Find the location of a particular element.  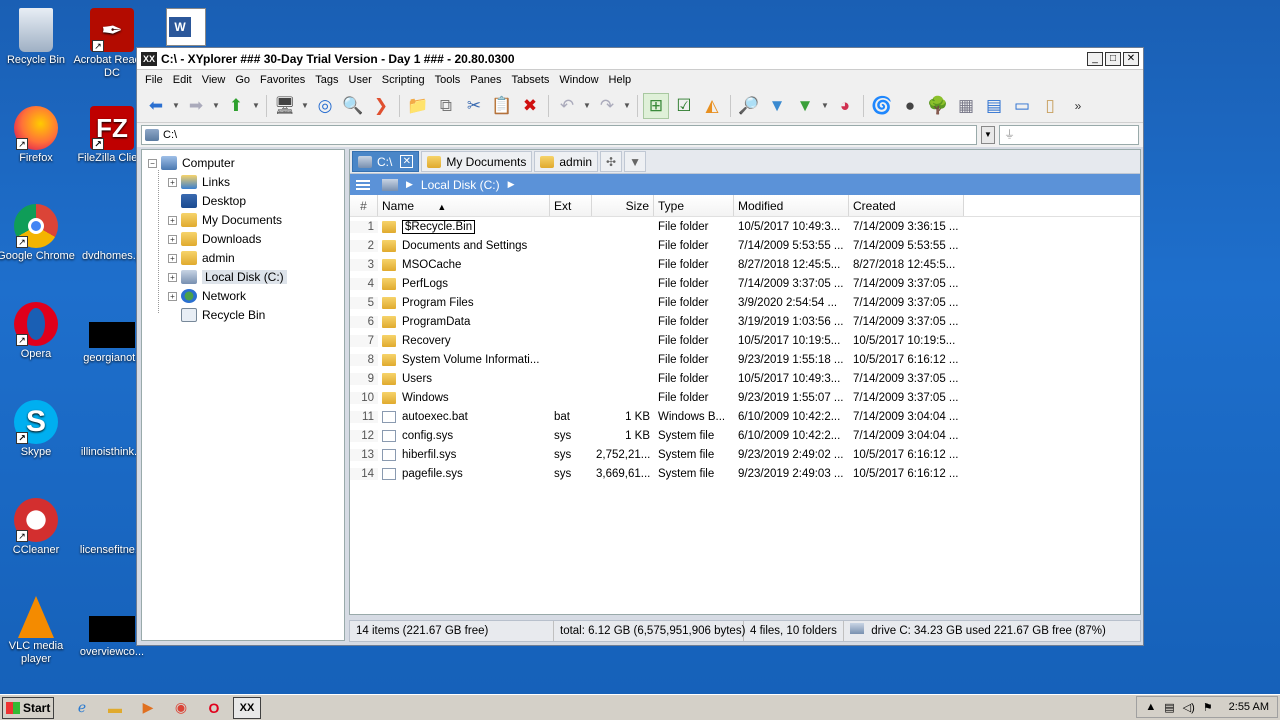

menu-tabsets: Tabsets is located at coordinates (531, 80).